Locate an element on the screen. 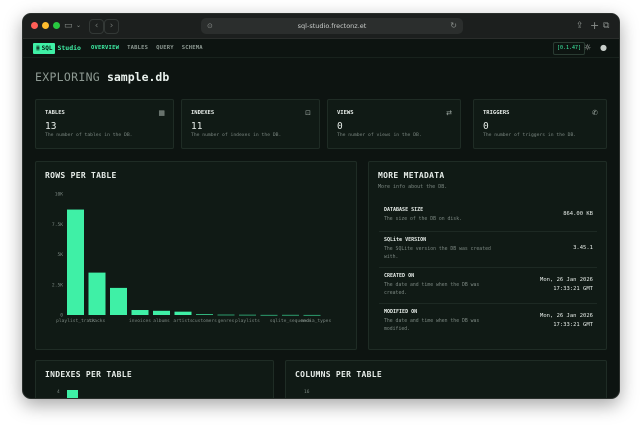 This screenshot has height=426, width=640. address-bar: ⊙ sql-studio.frectonz.et ↻ is located at coordinates (332, 26).